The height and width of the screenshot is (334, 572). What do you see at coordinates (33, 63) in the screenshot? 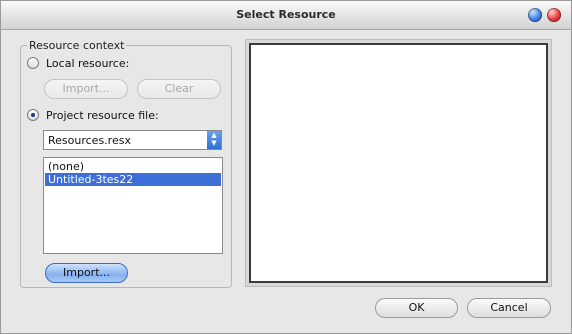
I see `local-resource-radio` at bounding box center [33, 63].